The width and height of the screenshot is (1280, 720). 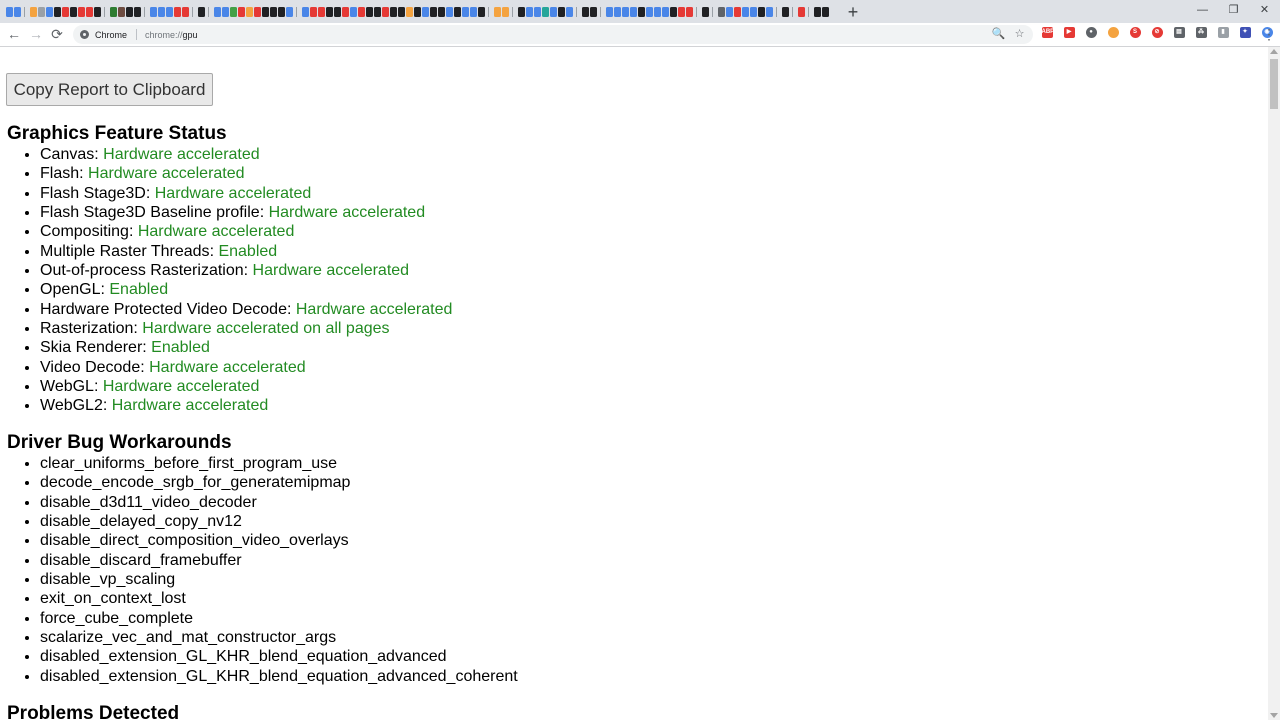 I want to click on extension-icon: ⊘, so click(x=1157, y=32).